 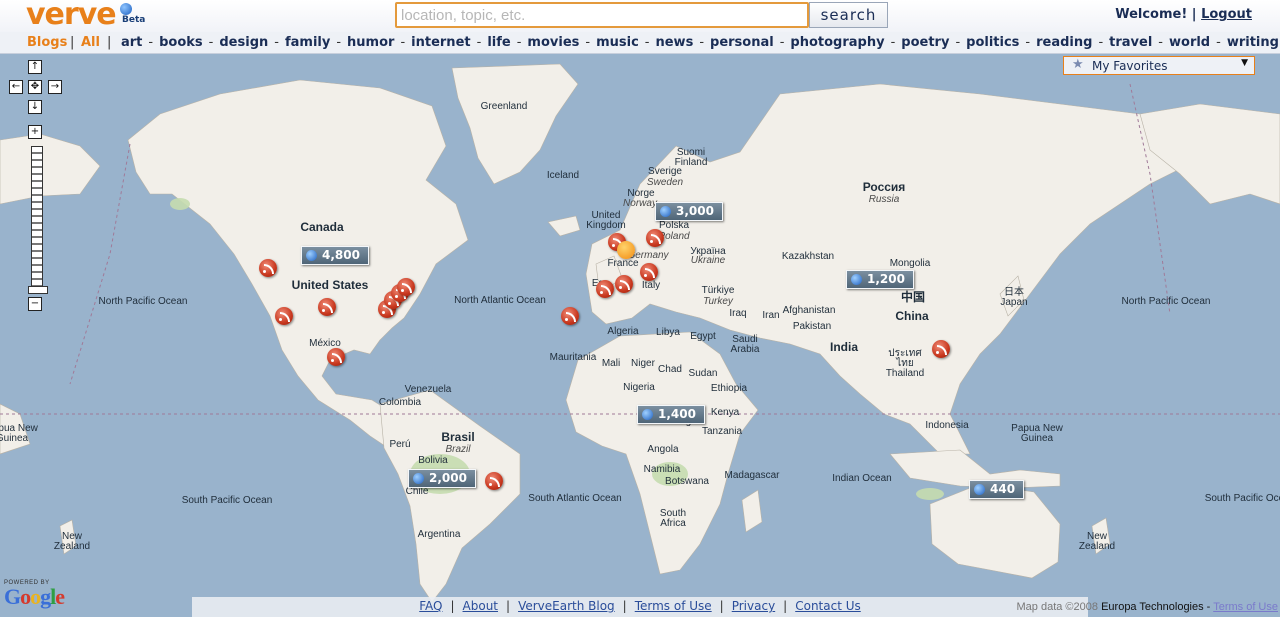 What do you see at coordinates (34, 594) in the screenshot?
I see `powered-by-google: POWERED BY Google` at bounding box center [34, 594].